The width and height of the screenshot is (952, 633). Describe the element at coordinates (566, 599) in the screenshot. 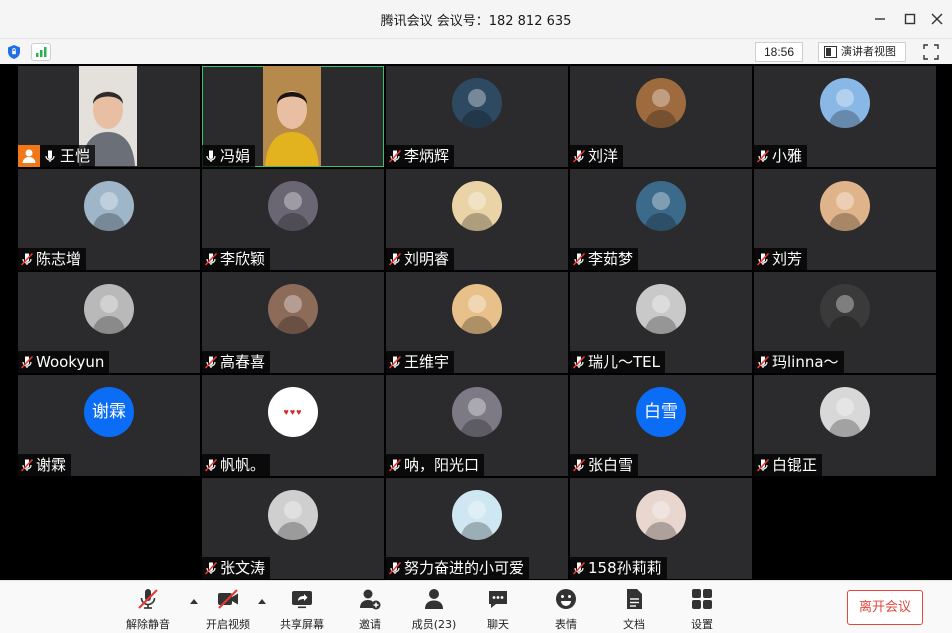

I see `smiley-icon` at that location.